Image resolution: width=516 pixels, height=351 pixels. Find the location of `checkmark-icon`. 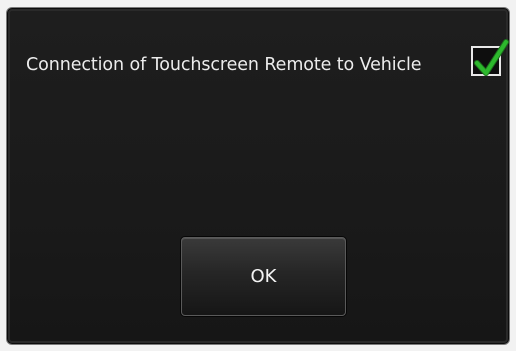

checkmark-icon is located at coordinates (491, 57).